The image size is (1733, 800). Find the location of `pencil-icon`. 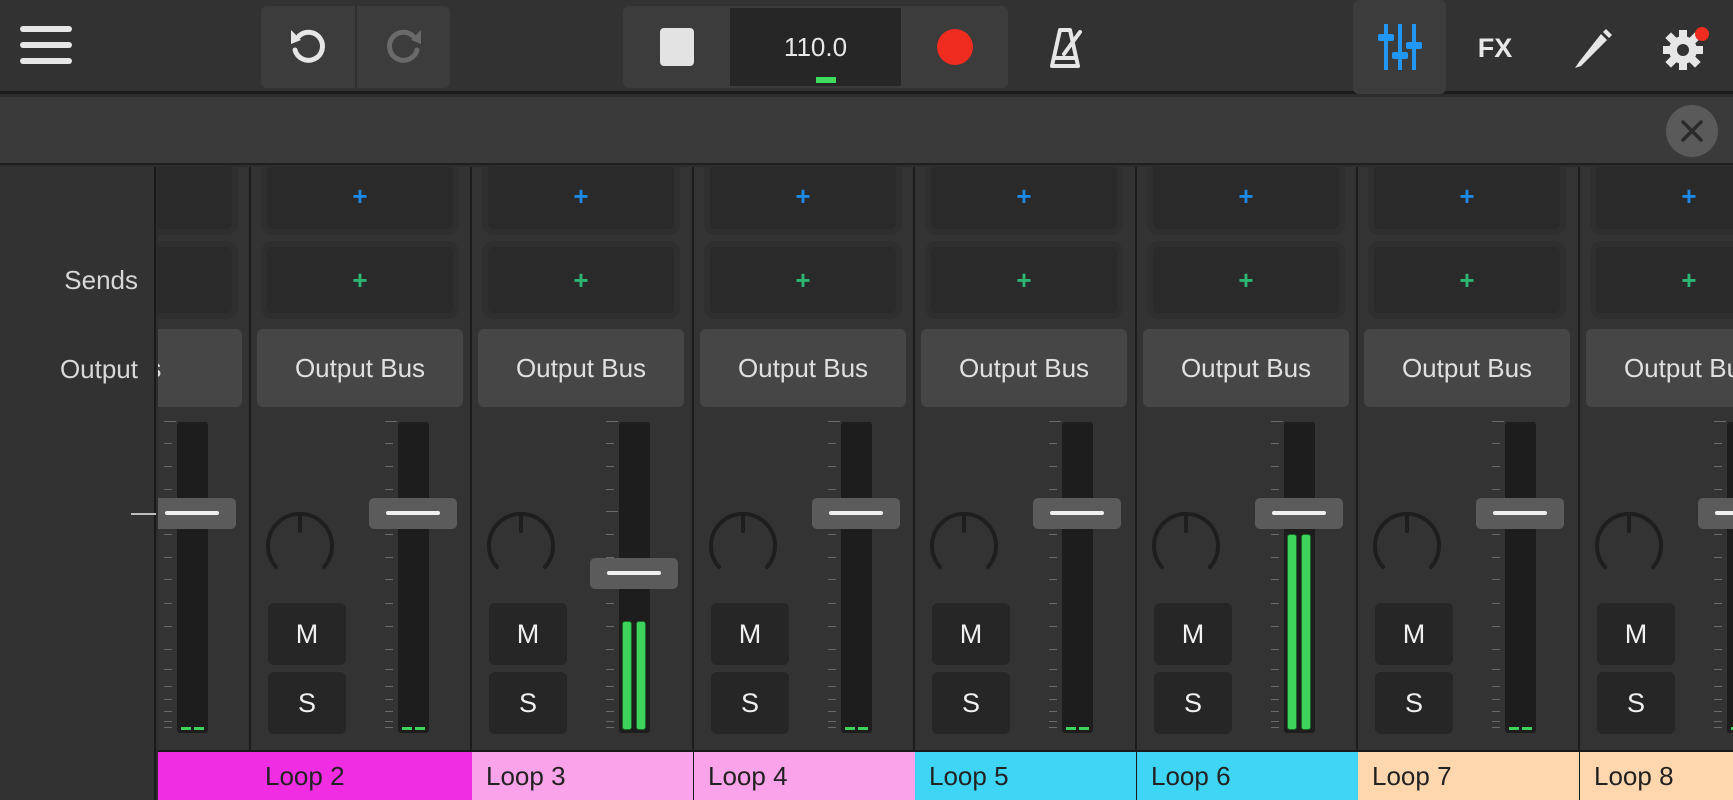

pencil-icon is located at coordinates (1590, 47).